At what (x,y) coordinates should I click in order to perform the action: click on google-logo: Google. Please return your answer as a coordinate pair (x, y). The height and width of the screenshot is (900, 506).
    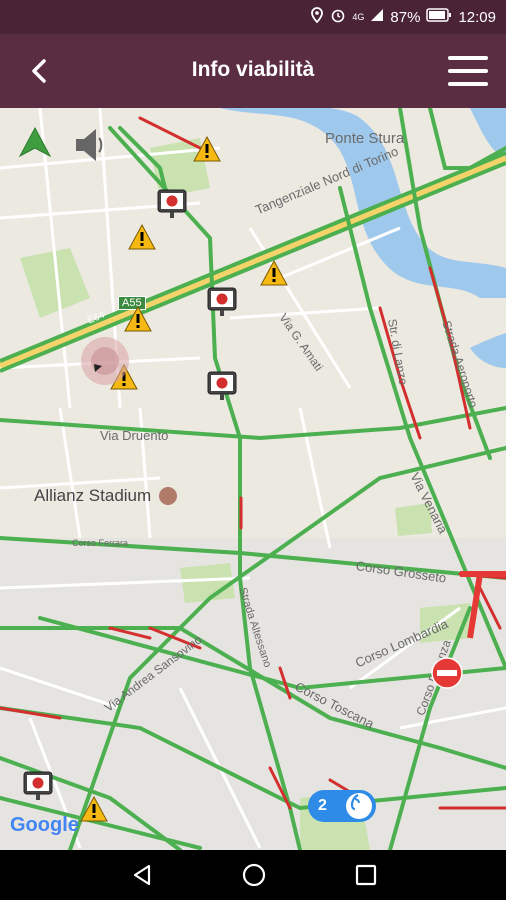
    Looking at the image, I should click on (44, 825).